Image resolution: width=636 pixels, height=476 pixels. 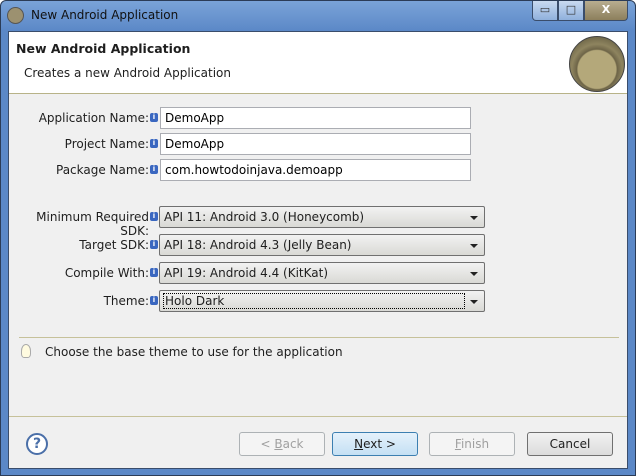 What do you see at coordinates (114, 245) in the screenshot?
I see `target-sdk-label: Target SDK:` at bounding box center [114, 245].